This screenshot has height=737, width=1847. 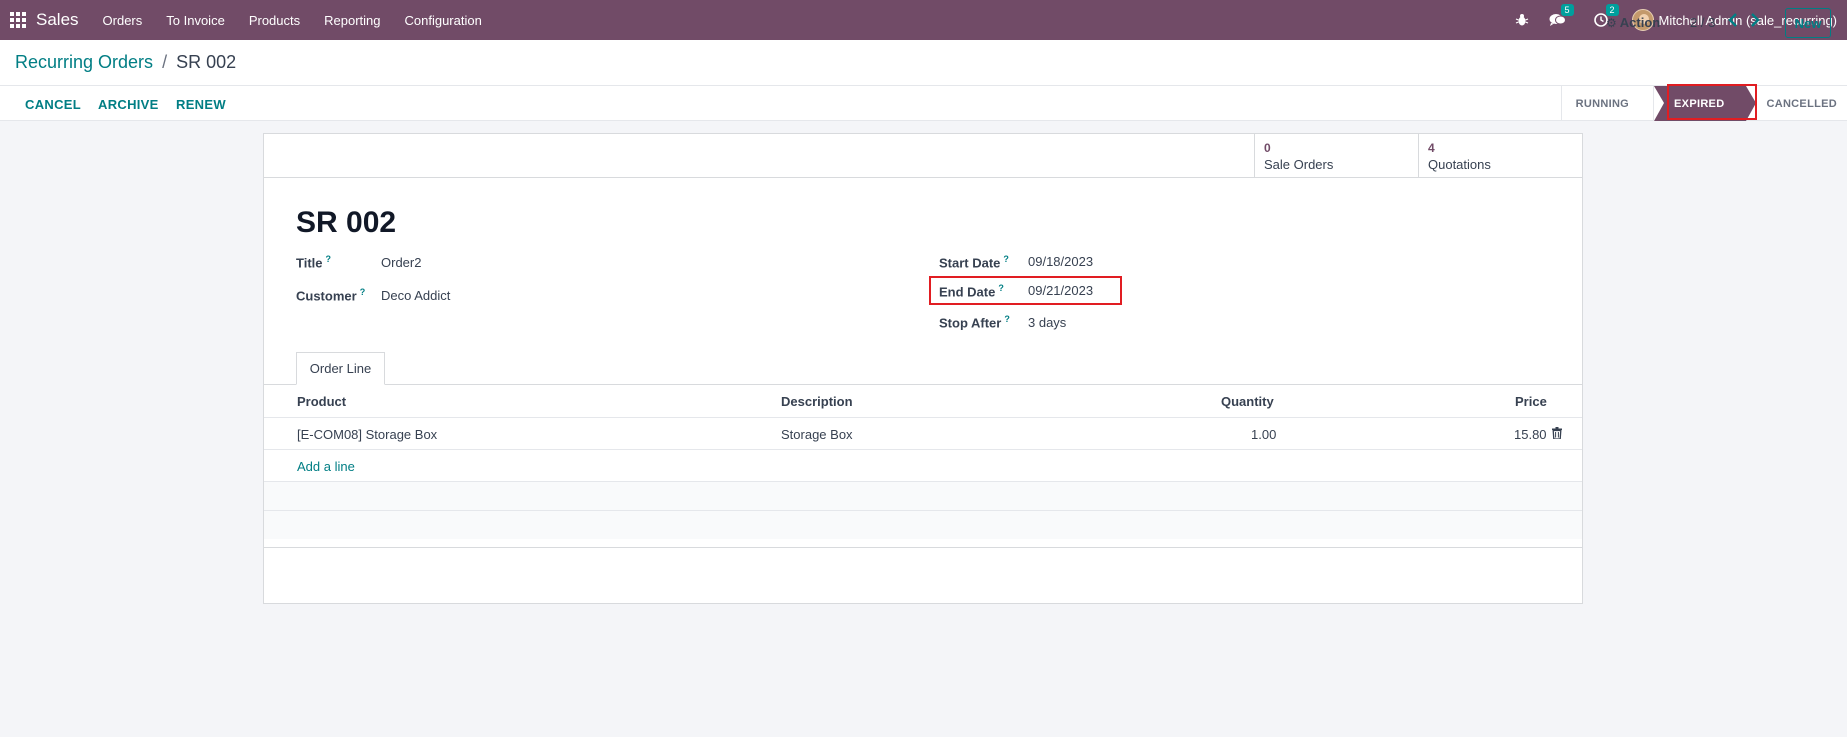 I want to click on action-button: ⚙ Action, so click(x=1633, y=22).